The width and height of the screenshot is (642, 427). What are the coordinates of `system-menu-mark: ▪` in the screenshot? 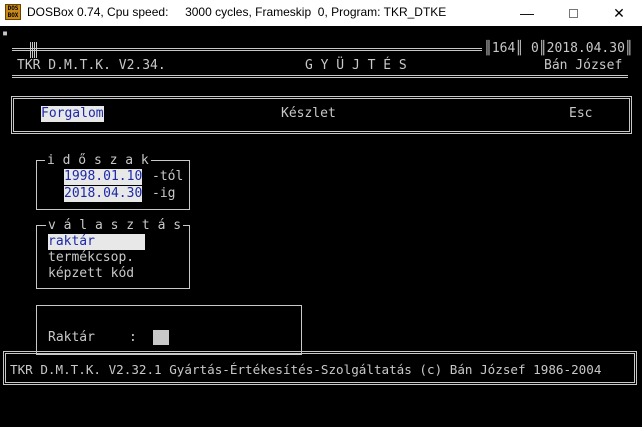 It's located at (5, 33).